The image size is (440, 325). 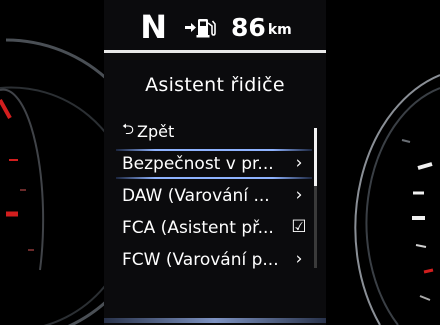 I want to click on range-value: 86, so click(x=248, y=27).